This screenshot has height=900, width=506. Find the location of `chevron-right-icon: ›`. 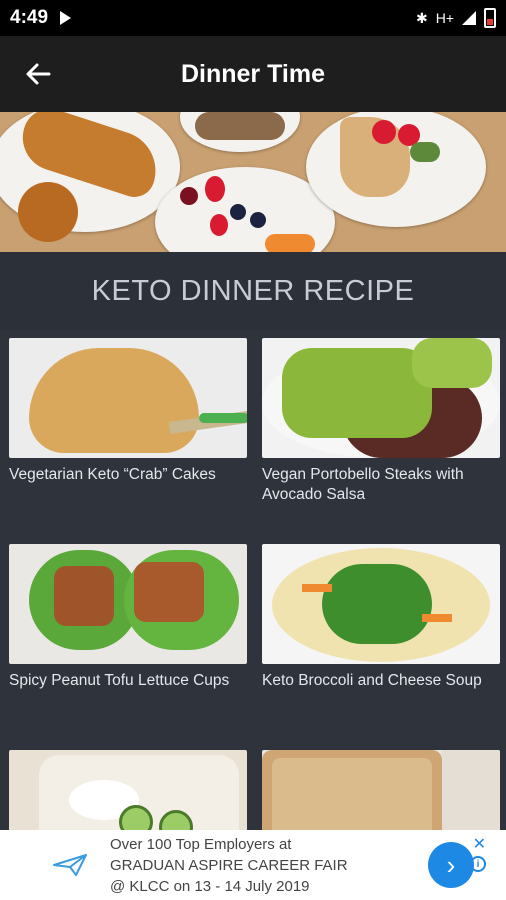

chevron-right-icon: › is located at coordinates (451, 864).